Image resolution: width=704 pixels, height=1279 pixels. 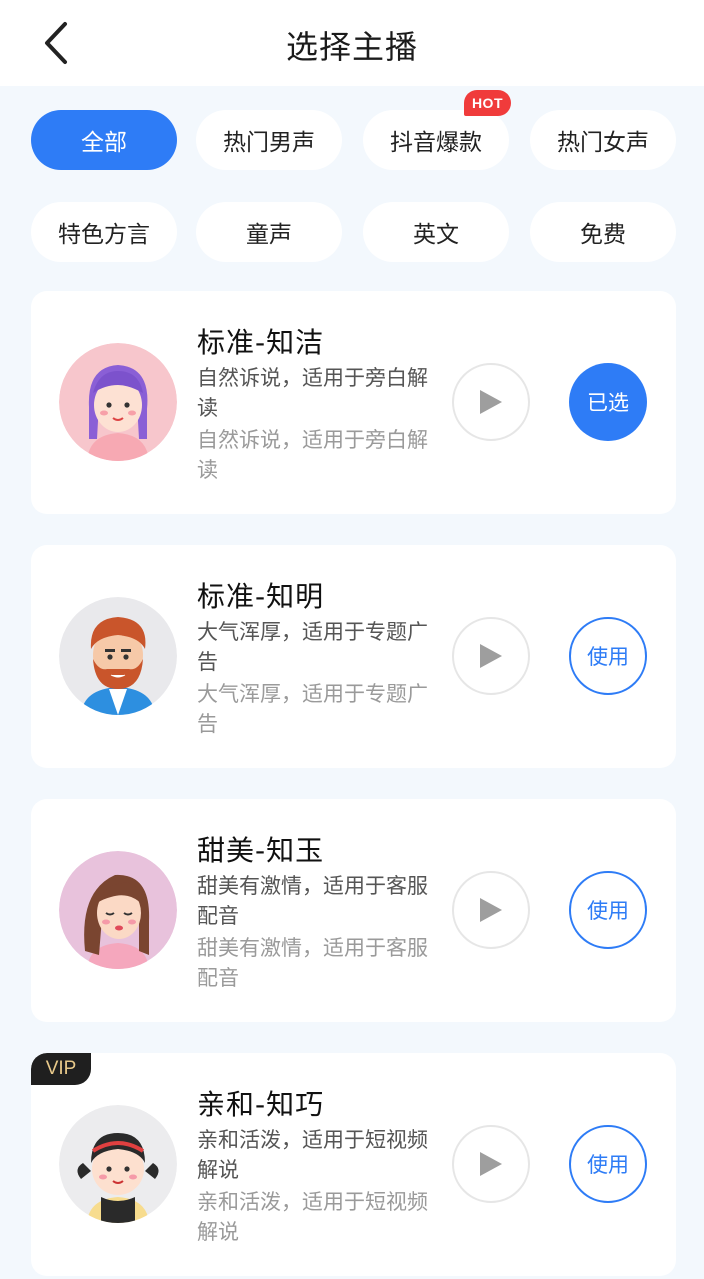 I want to click on voice-description: 大气浑厚，适用于专题广告, so click(x=312, y=647).